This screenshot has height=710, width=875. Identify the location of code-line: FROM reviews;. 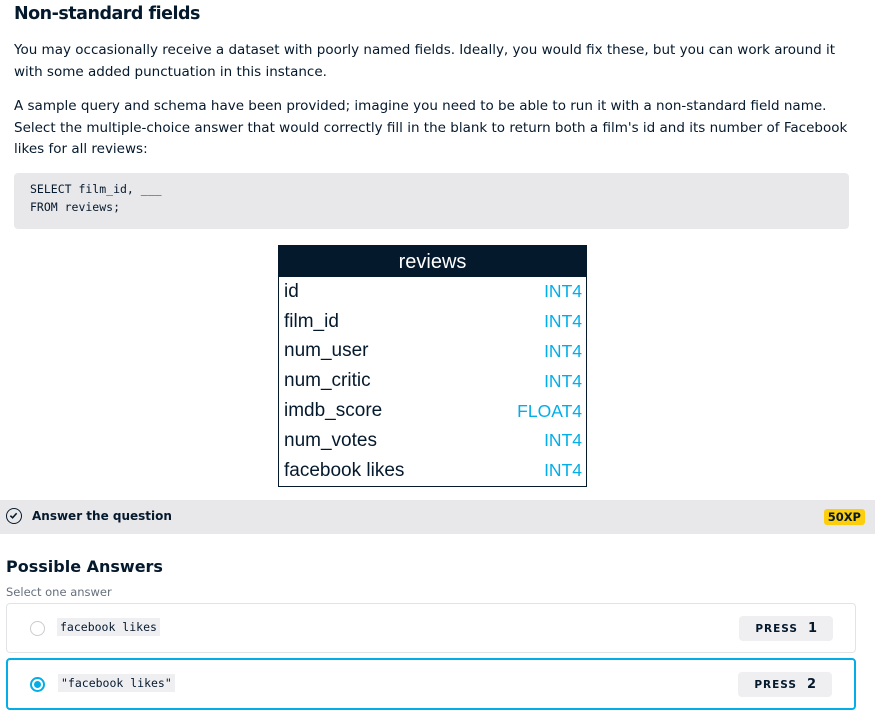
(75, 207).